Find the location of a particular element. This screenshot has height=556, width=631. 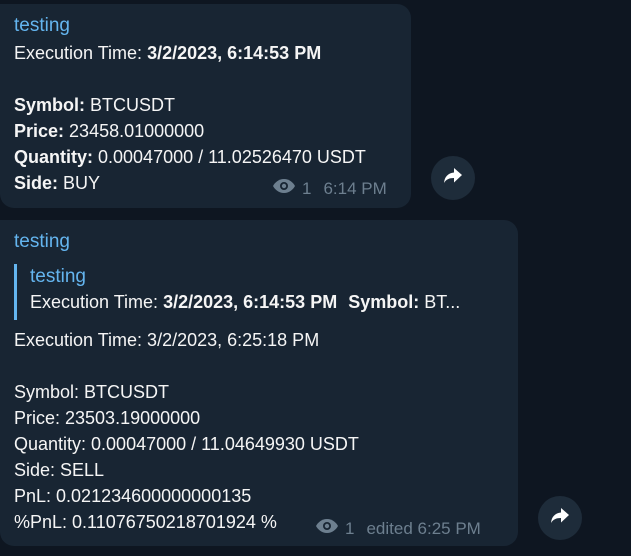

execution-time-line: Execution Time: 3/2/2023, 6:25:18 PM is located at coordinates (167, 340).